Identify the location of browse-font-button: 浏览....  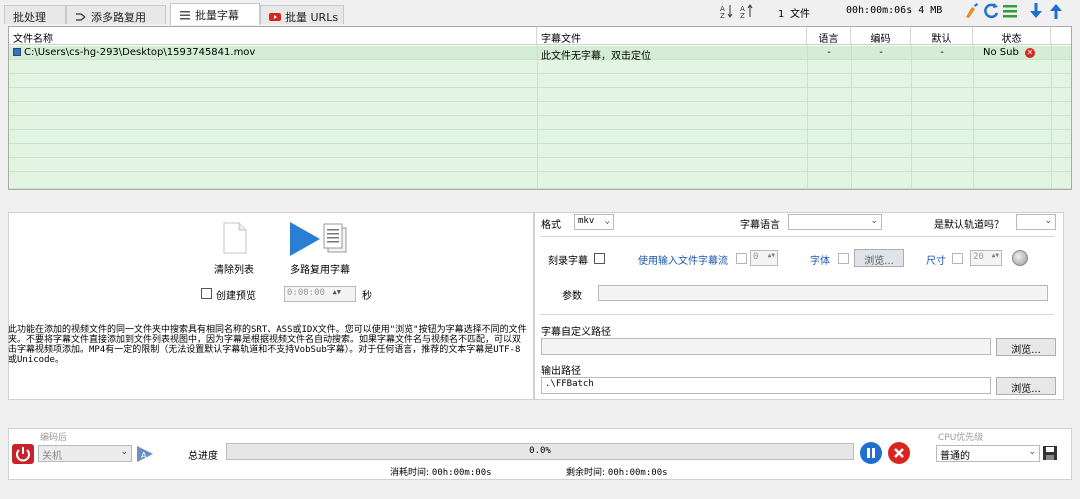
(879, 258).